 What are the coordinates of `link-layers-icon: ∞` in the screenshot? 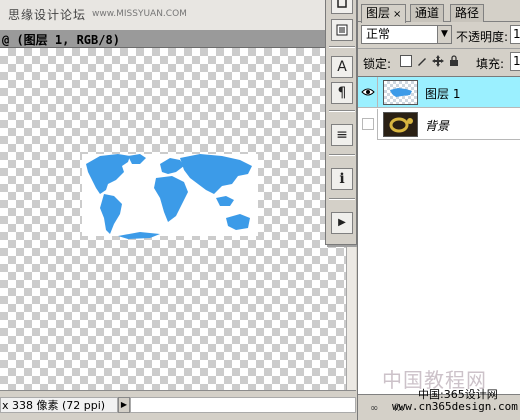 It's located at (374, 408).